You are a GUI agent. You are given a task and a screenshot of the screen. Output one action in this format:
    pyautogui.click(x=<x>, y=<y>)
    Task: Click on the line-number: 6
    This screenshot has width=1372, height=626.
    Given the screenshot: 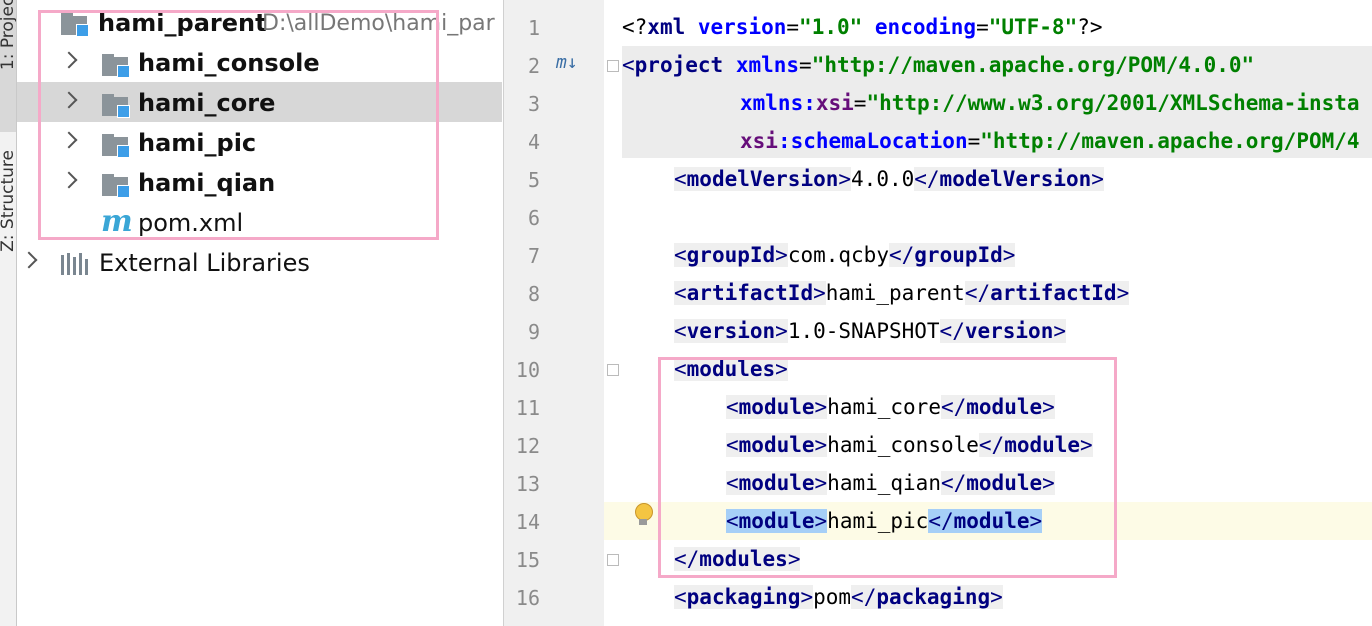 What is the action you would take?
    pyautogui.click(x=533, y=218)
    